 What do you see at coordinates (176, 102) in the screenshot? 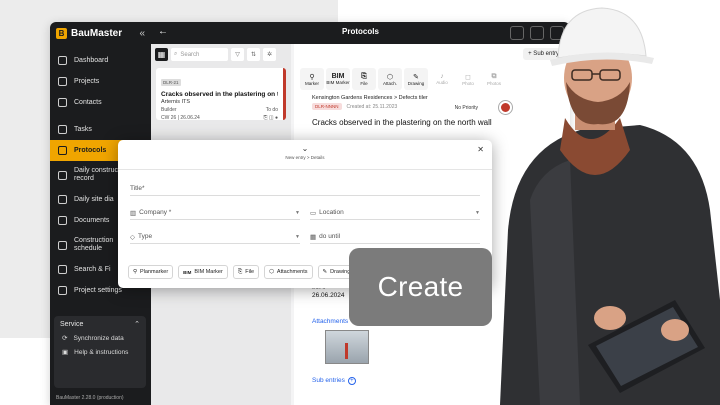
I see `entry-company: Arternis ITS` at bounding box center [176, 102].